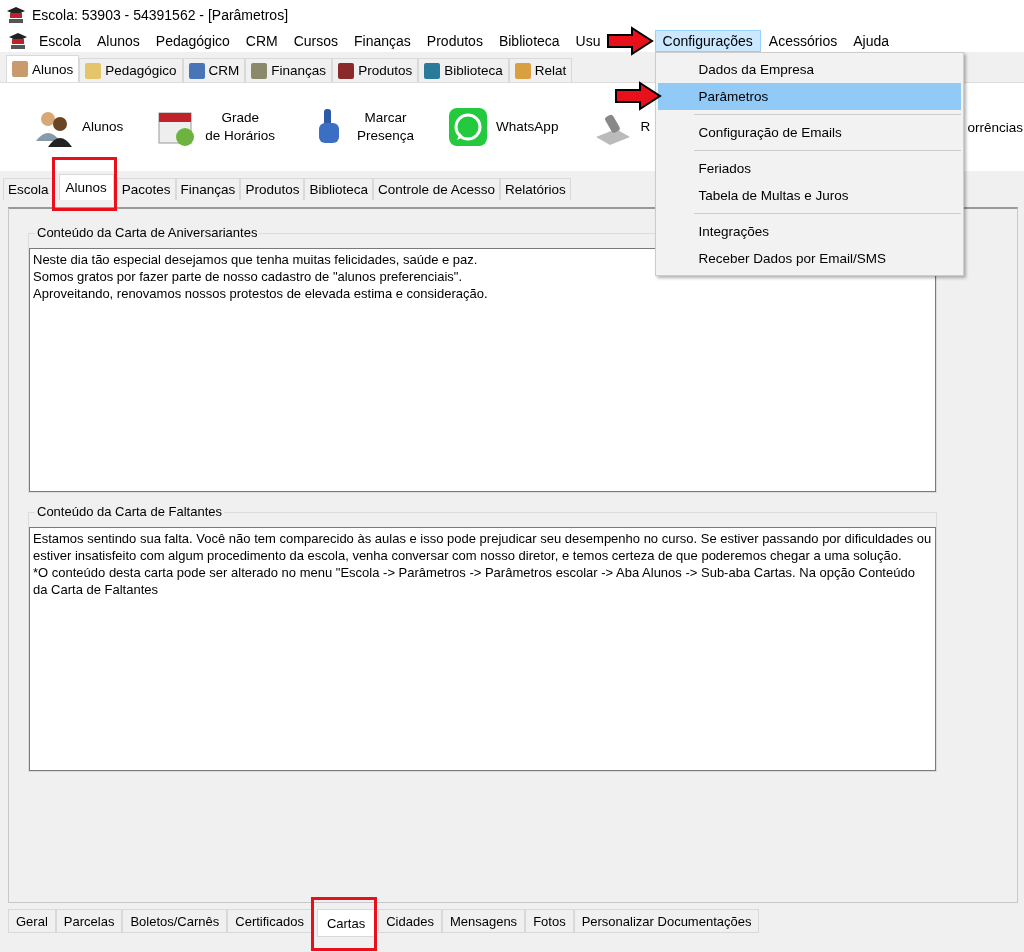 The height and width of the screenshot is (952, 1024). I want to click on module-tab: Relat, so click(540, 70).